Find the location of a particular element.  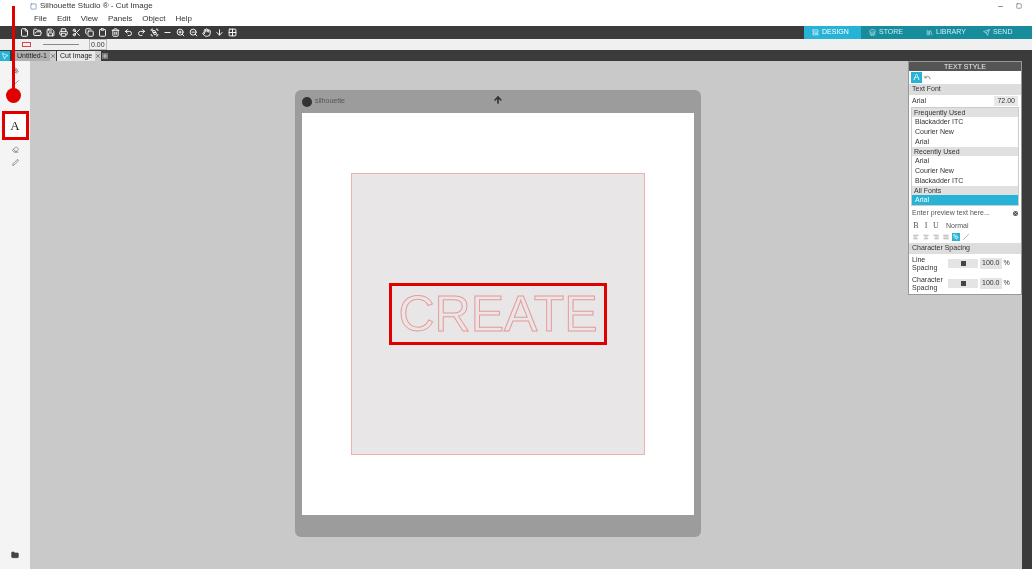

print-icon is located at coordinates (63, 32).